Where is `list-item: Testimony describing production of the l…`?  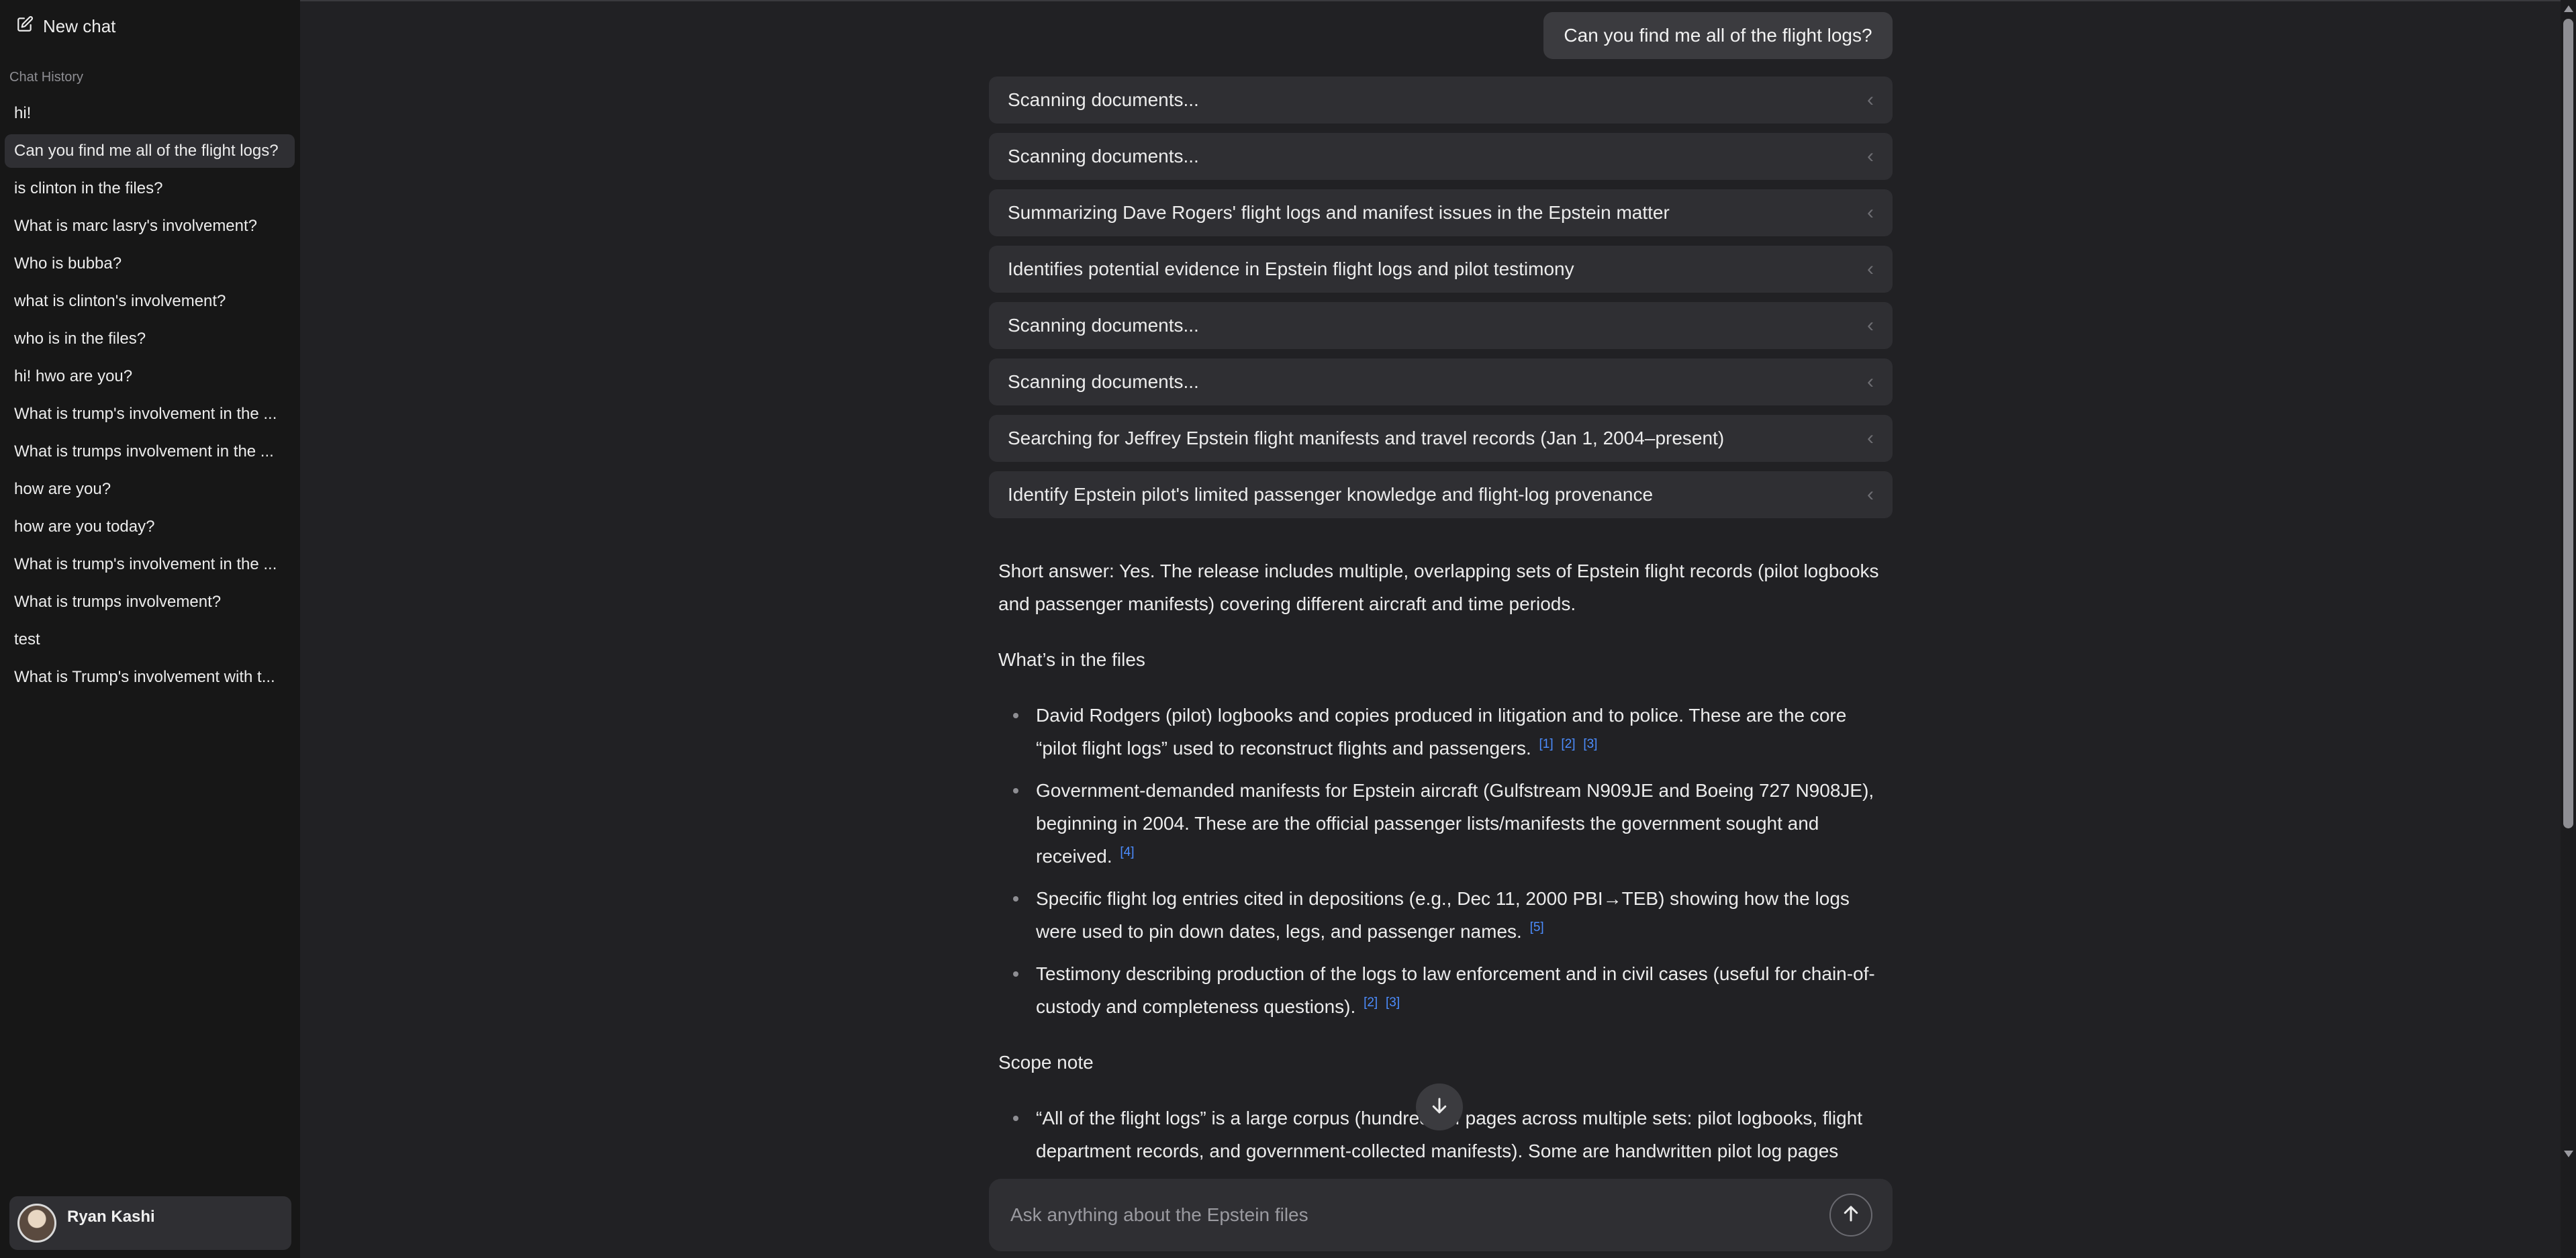
list-item: Testimony describing production of the l… is located at coordinates (1452, 990).